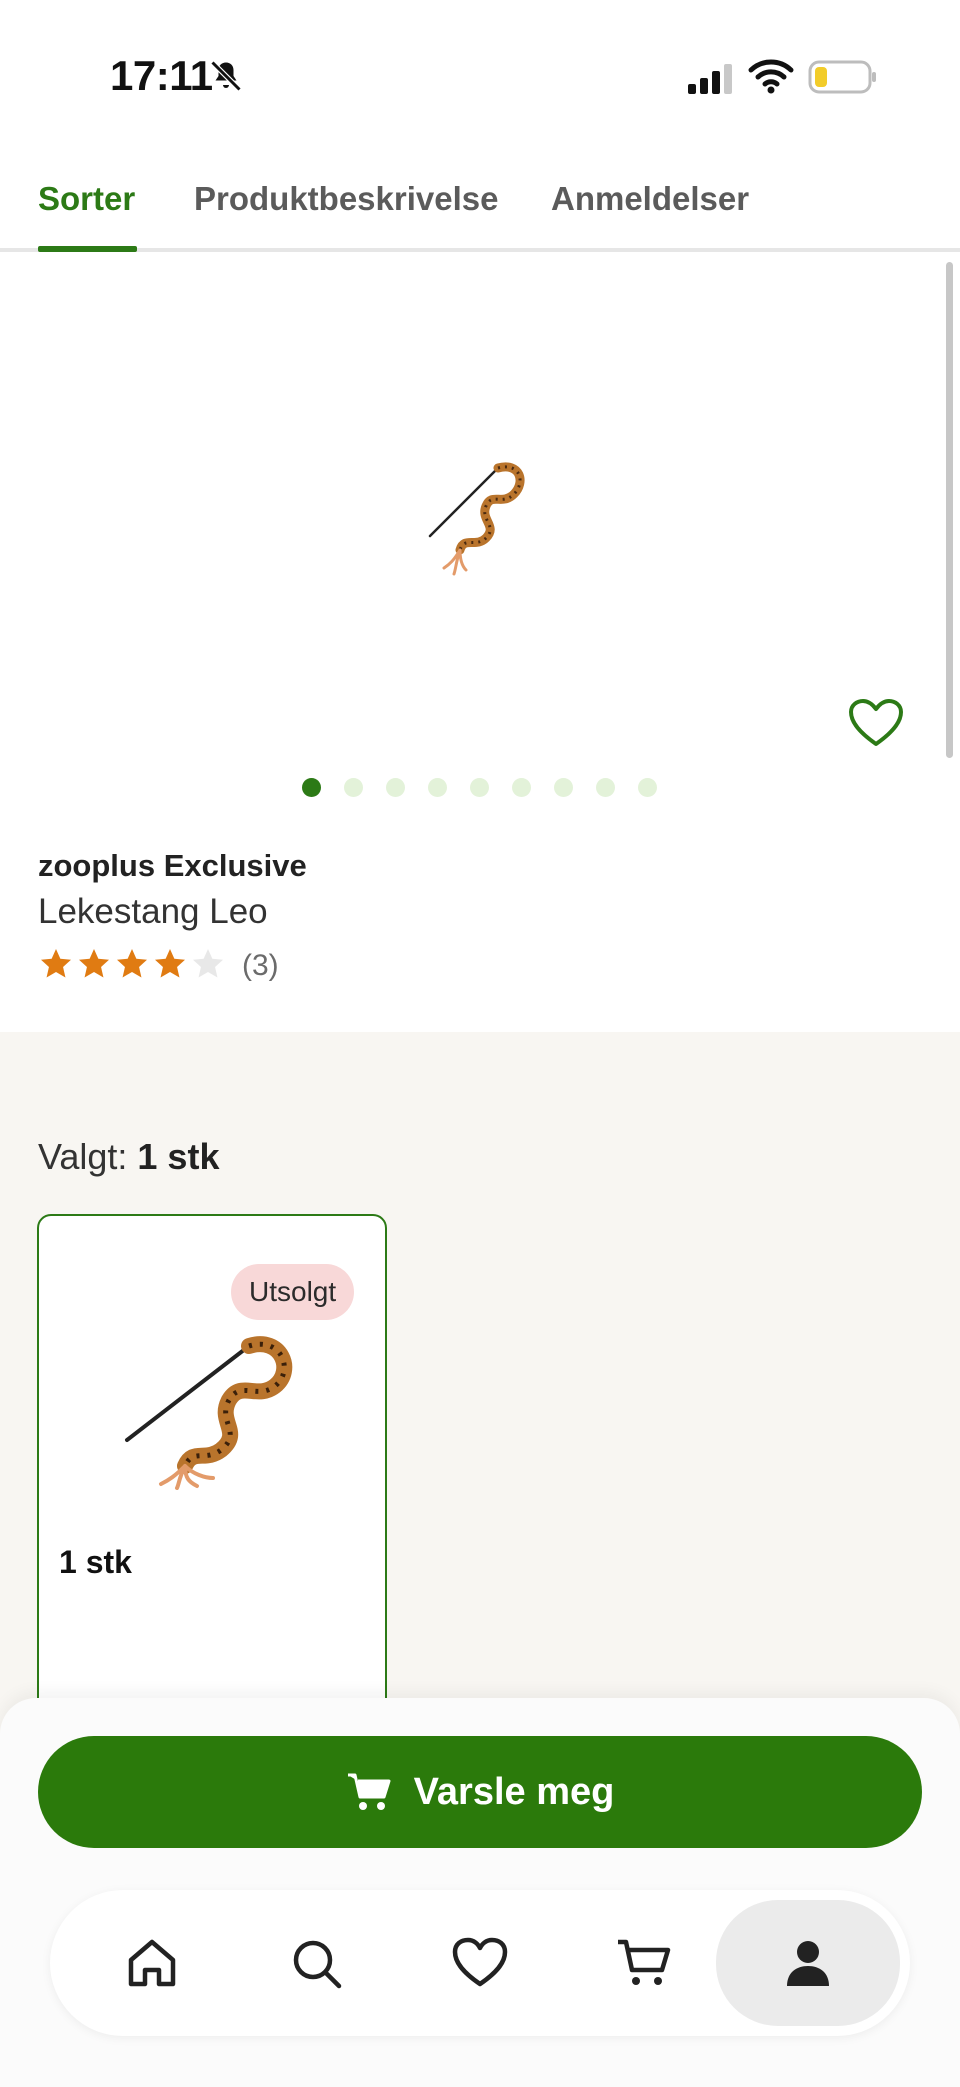  I want to click on home-icon, so click(152, 1963).